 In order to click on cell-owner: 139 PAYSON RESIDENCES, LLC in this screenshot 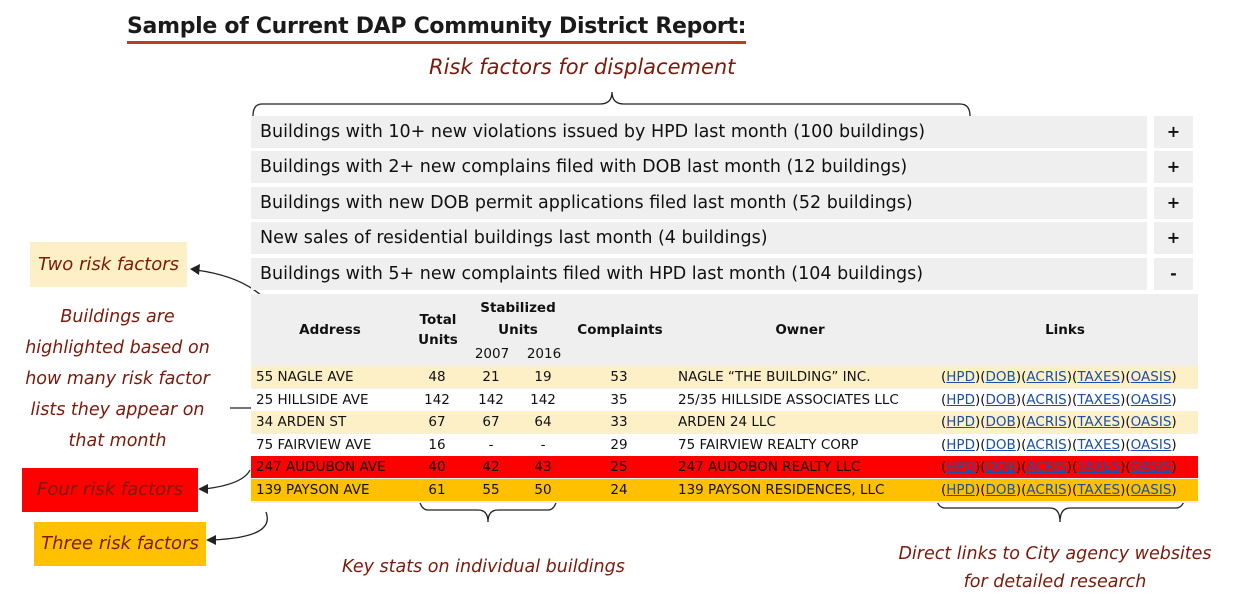, I will do `click(781, 490)`.